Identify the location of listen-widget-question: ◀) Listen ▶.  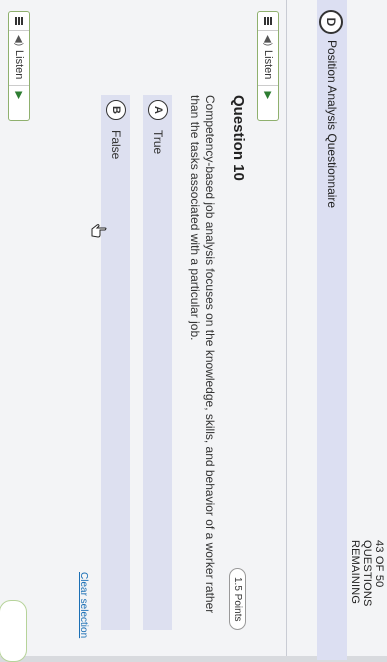
(268, 66).